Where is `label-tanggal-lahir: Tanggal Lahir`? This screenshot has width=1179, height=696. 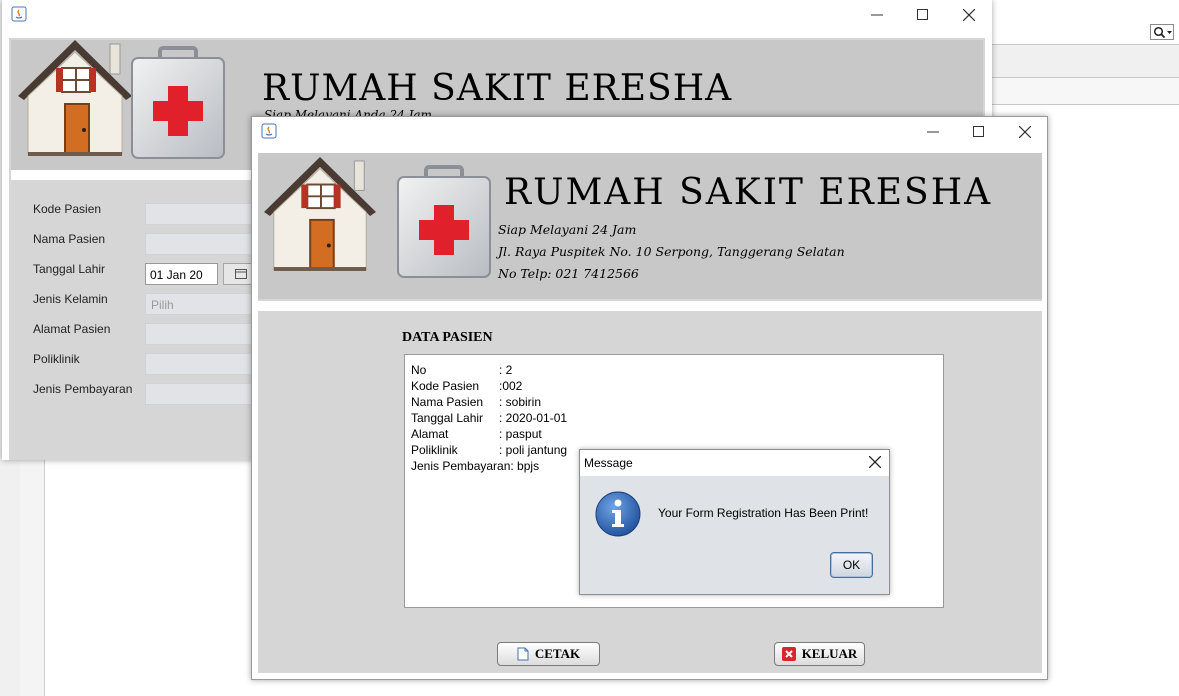 label-tanggal-lahir: Tanggal Lahir is located at coordinates (69, 269).